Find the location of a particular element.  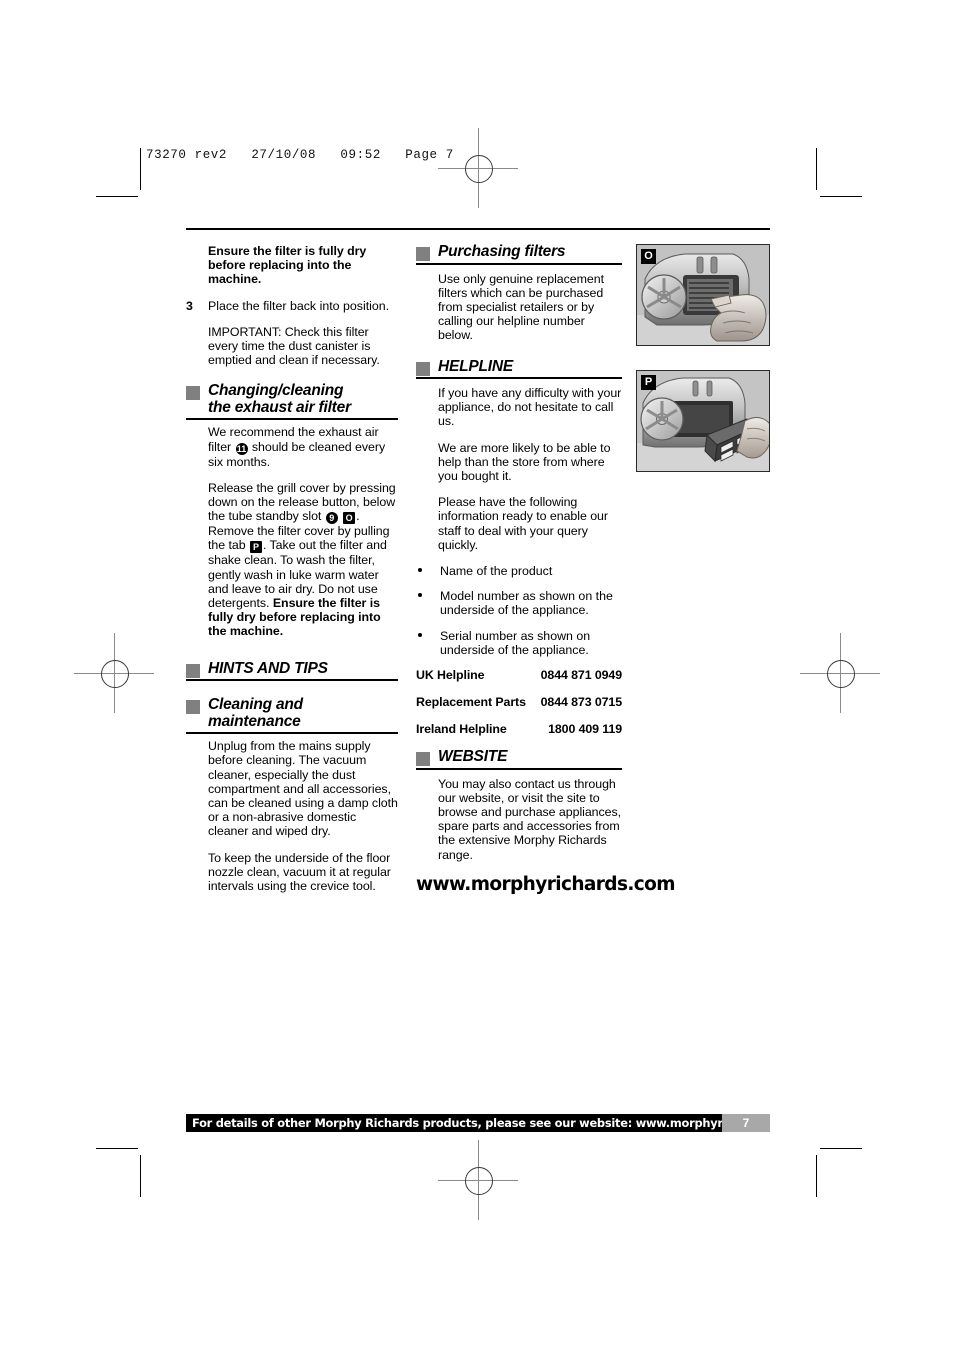

contact-number: 0844 873 0715 is located at coordinates (581, 702).